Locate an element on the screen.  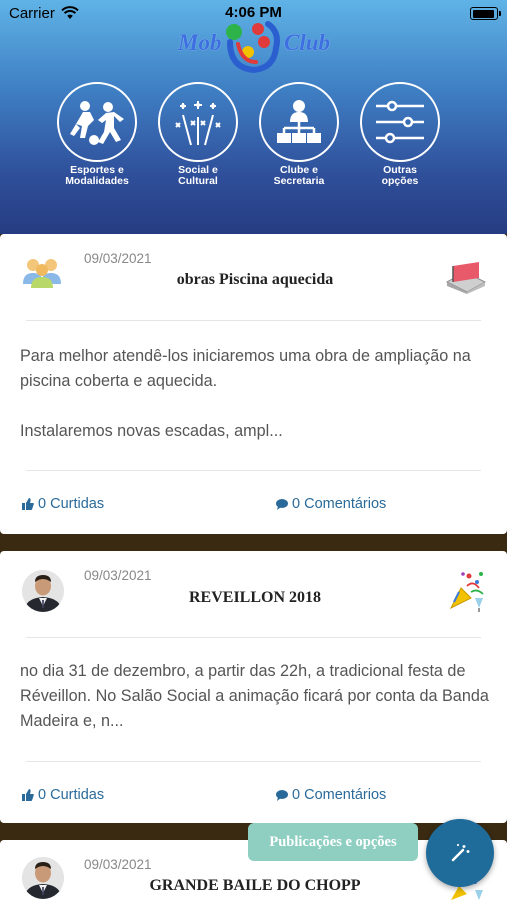
fireworks-icon is located at coordinates (198, 123).